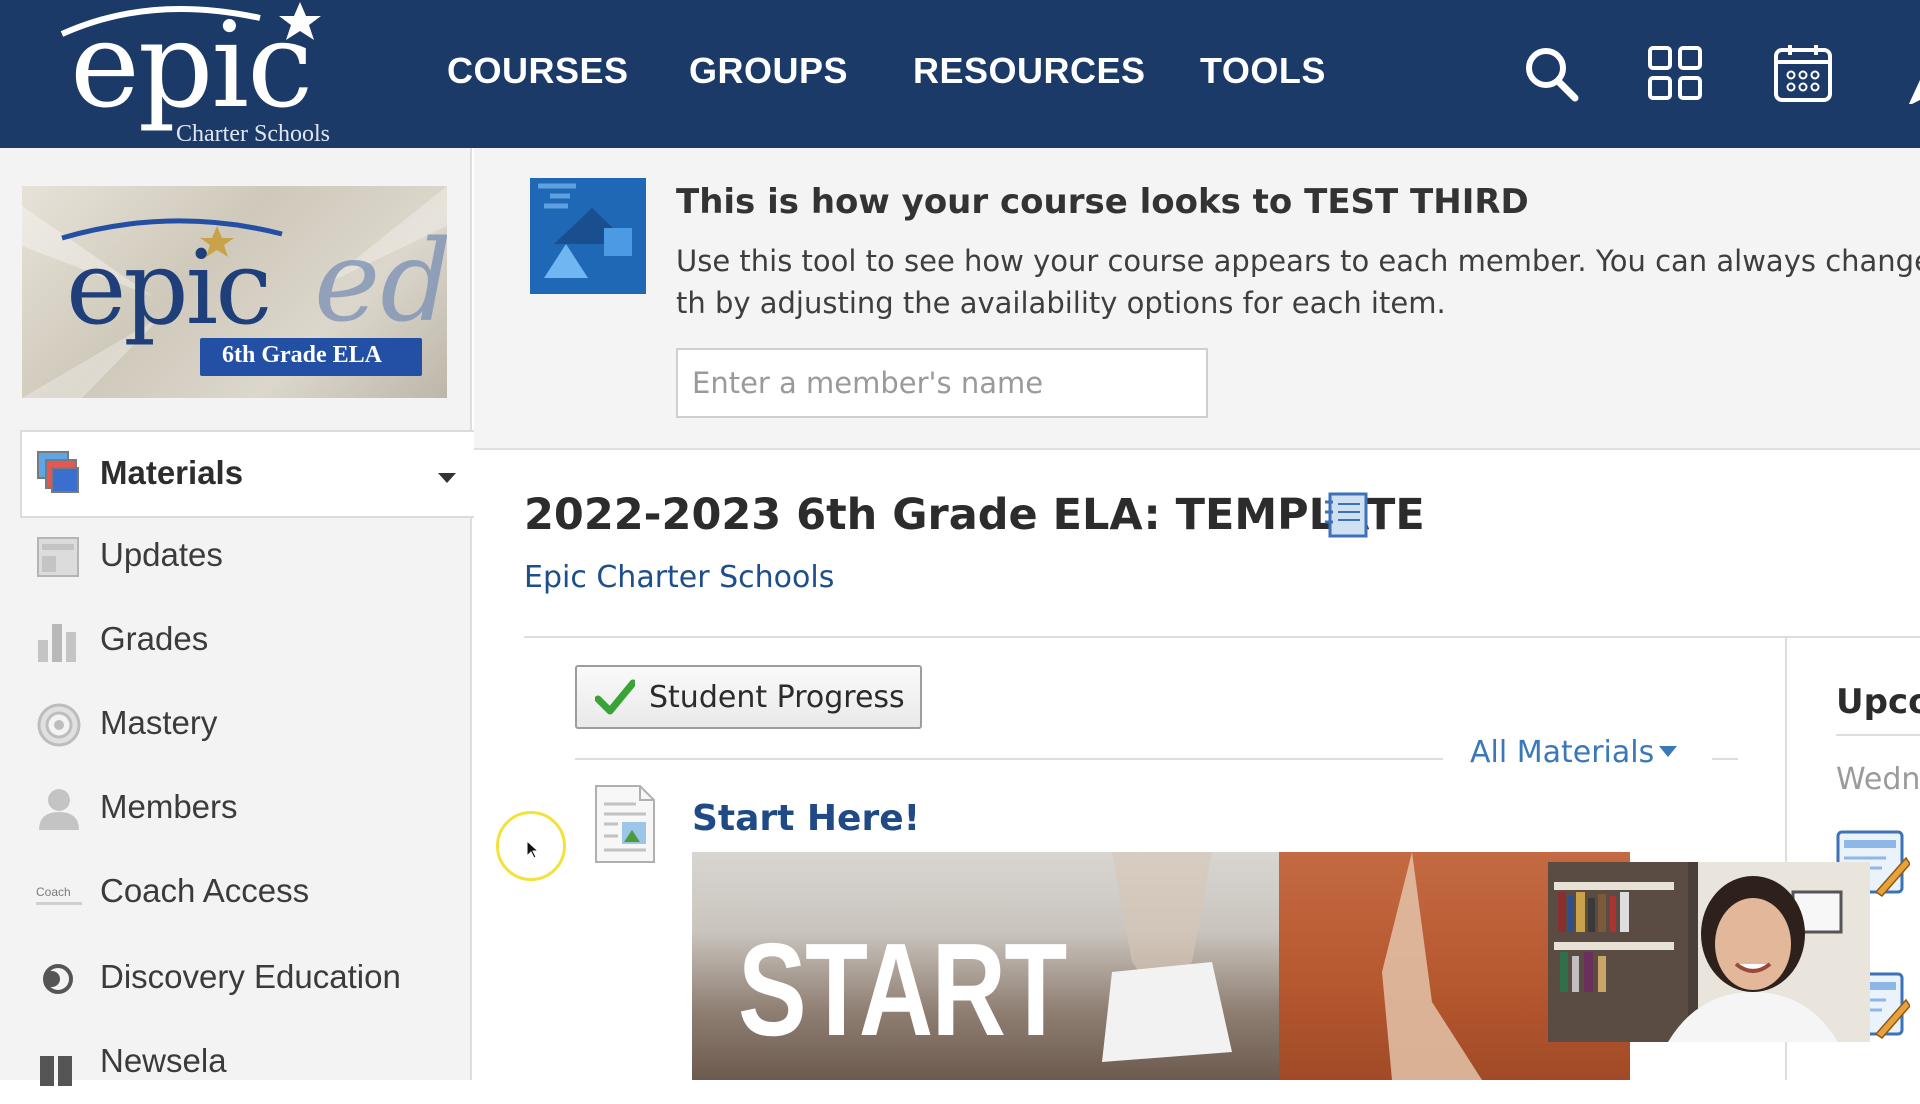 The width and height of the screenshot is (1920, 1104). Describe the element at coordinates (380, 282) in the screenshot. I see `banner-ed-script: ed` at that location.